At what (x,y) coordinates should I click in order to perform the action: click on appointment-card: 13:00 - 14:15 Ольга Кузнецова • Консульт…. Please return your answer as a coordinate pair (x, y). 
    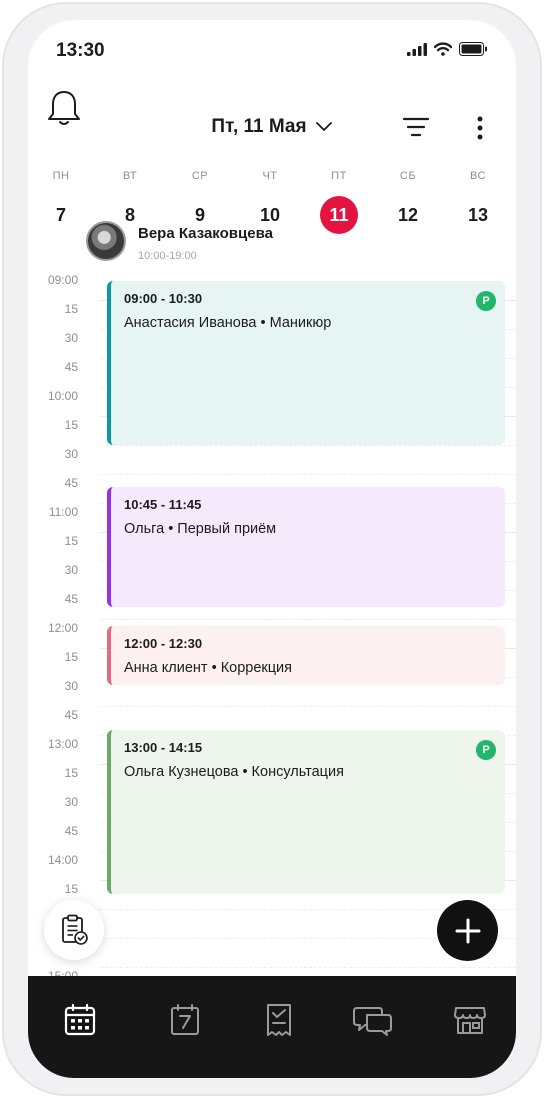
    Looking at the image, I should click on (306, 812).